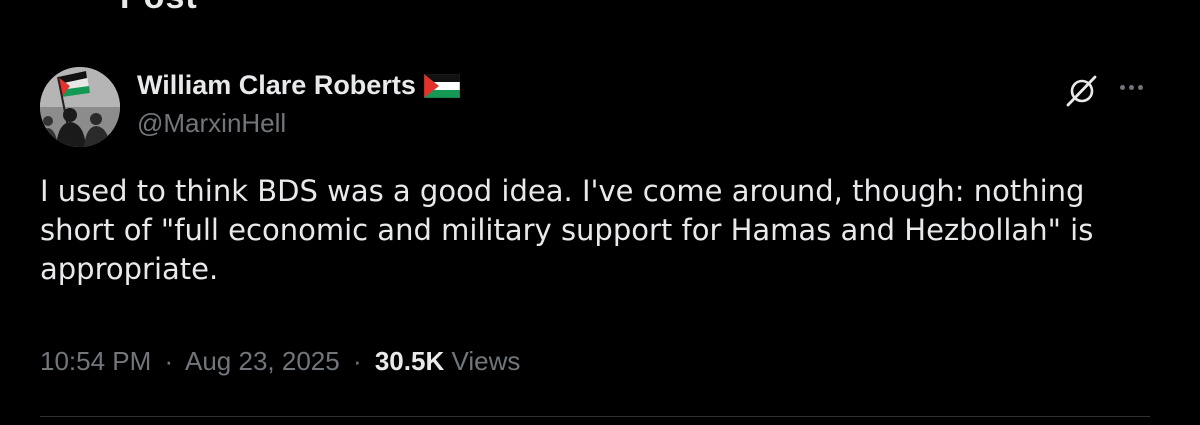  What do you see at coordinates (595, 416) in the screenshot?
I see `divider` at bounding box center [595, 416].